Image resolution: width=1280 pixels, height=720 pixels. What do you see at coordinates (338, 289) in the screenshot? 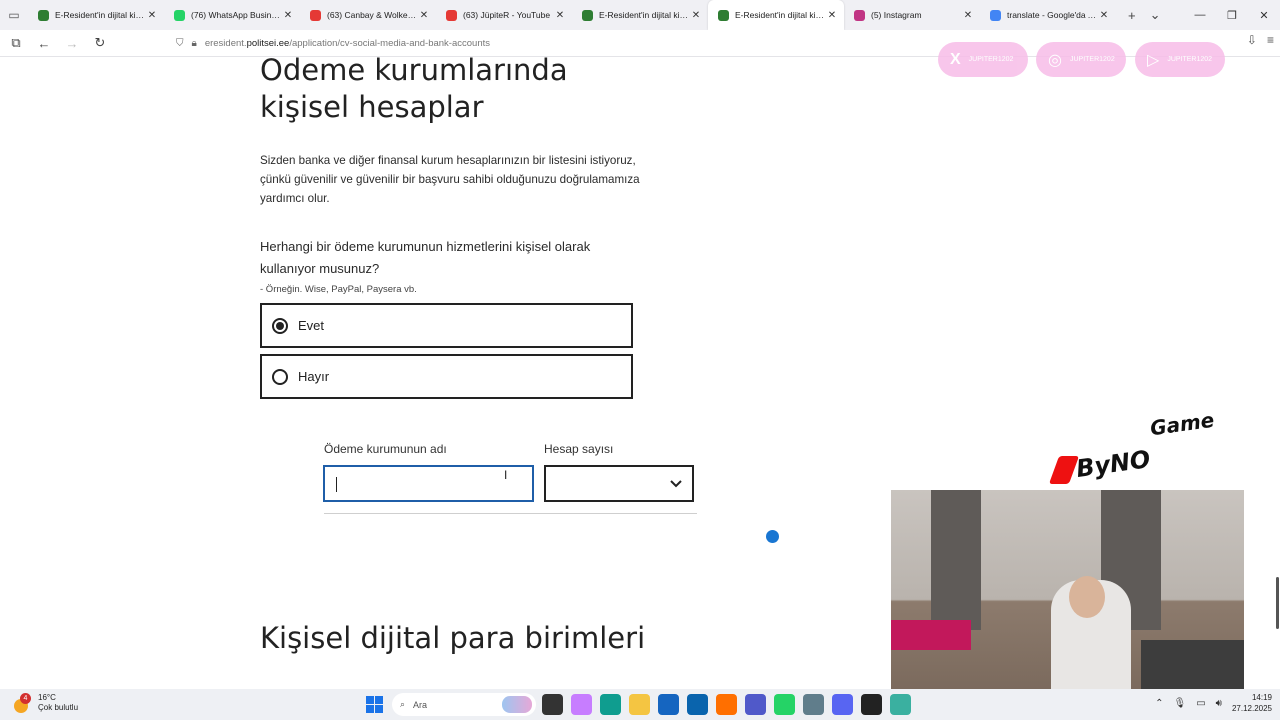
I see `question-hint: - Örneğin. Wise, PayPal, Paysera vb.` at bounding box center [338, 289].